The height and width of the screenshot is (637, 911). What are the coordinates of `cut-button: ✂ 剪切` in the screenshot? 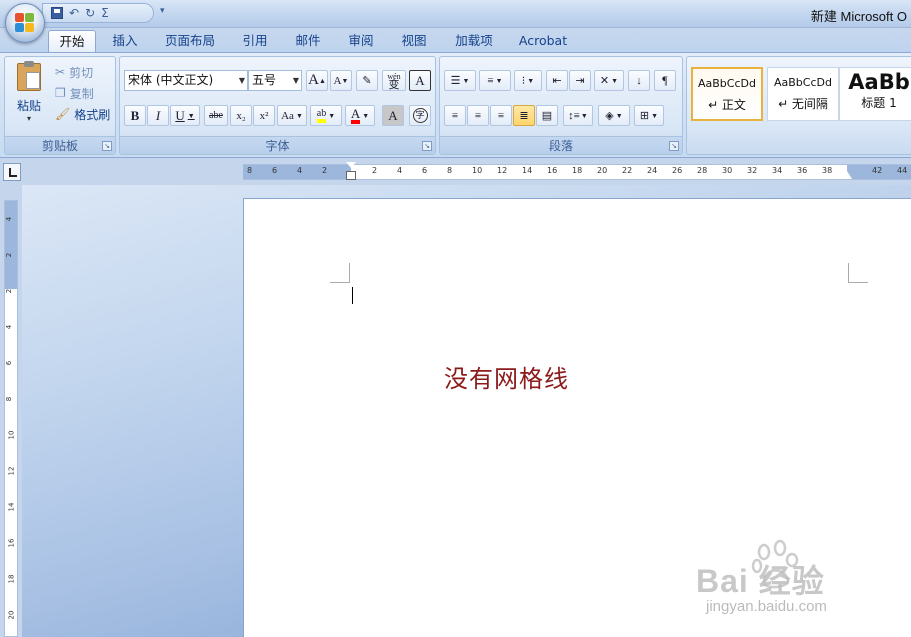 It's located at (74, 72).